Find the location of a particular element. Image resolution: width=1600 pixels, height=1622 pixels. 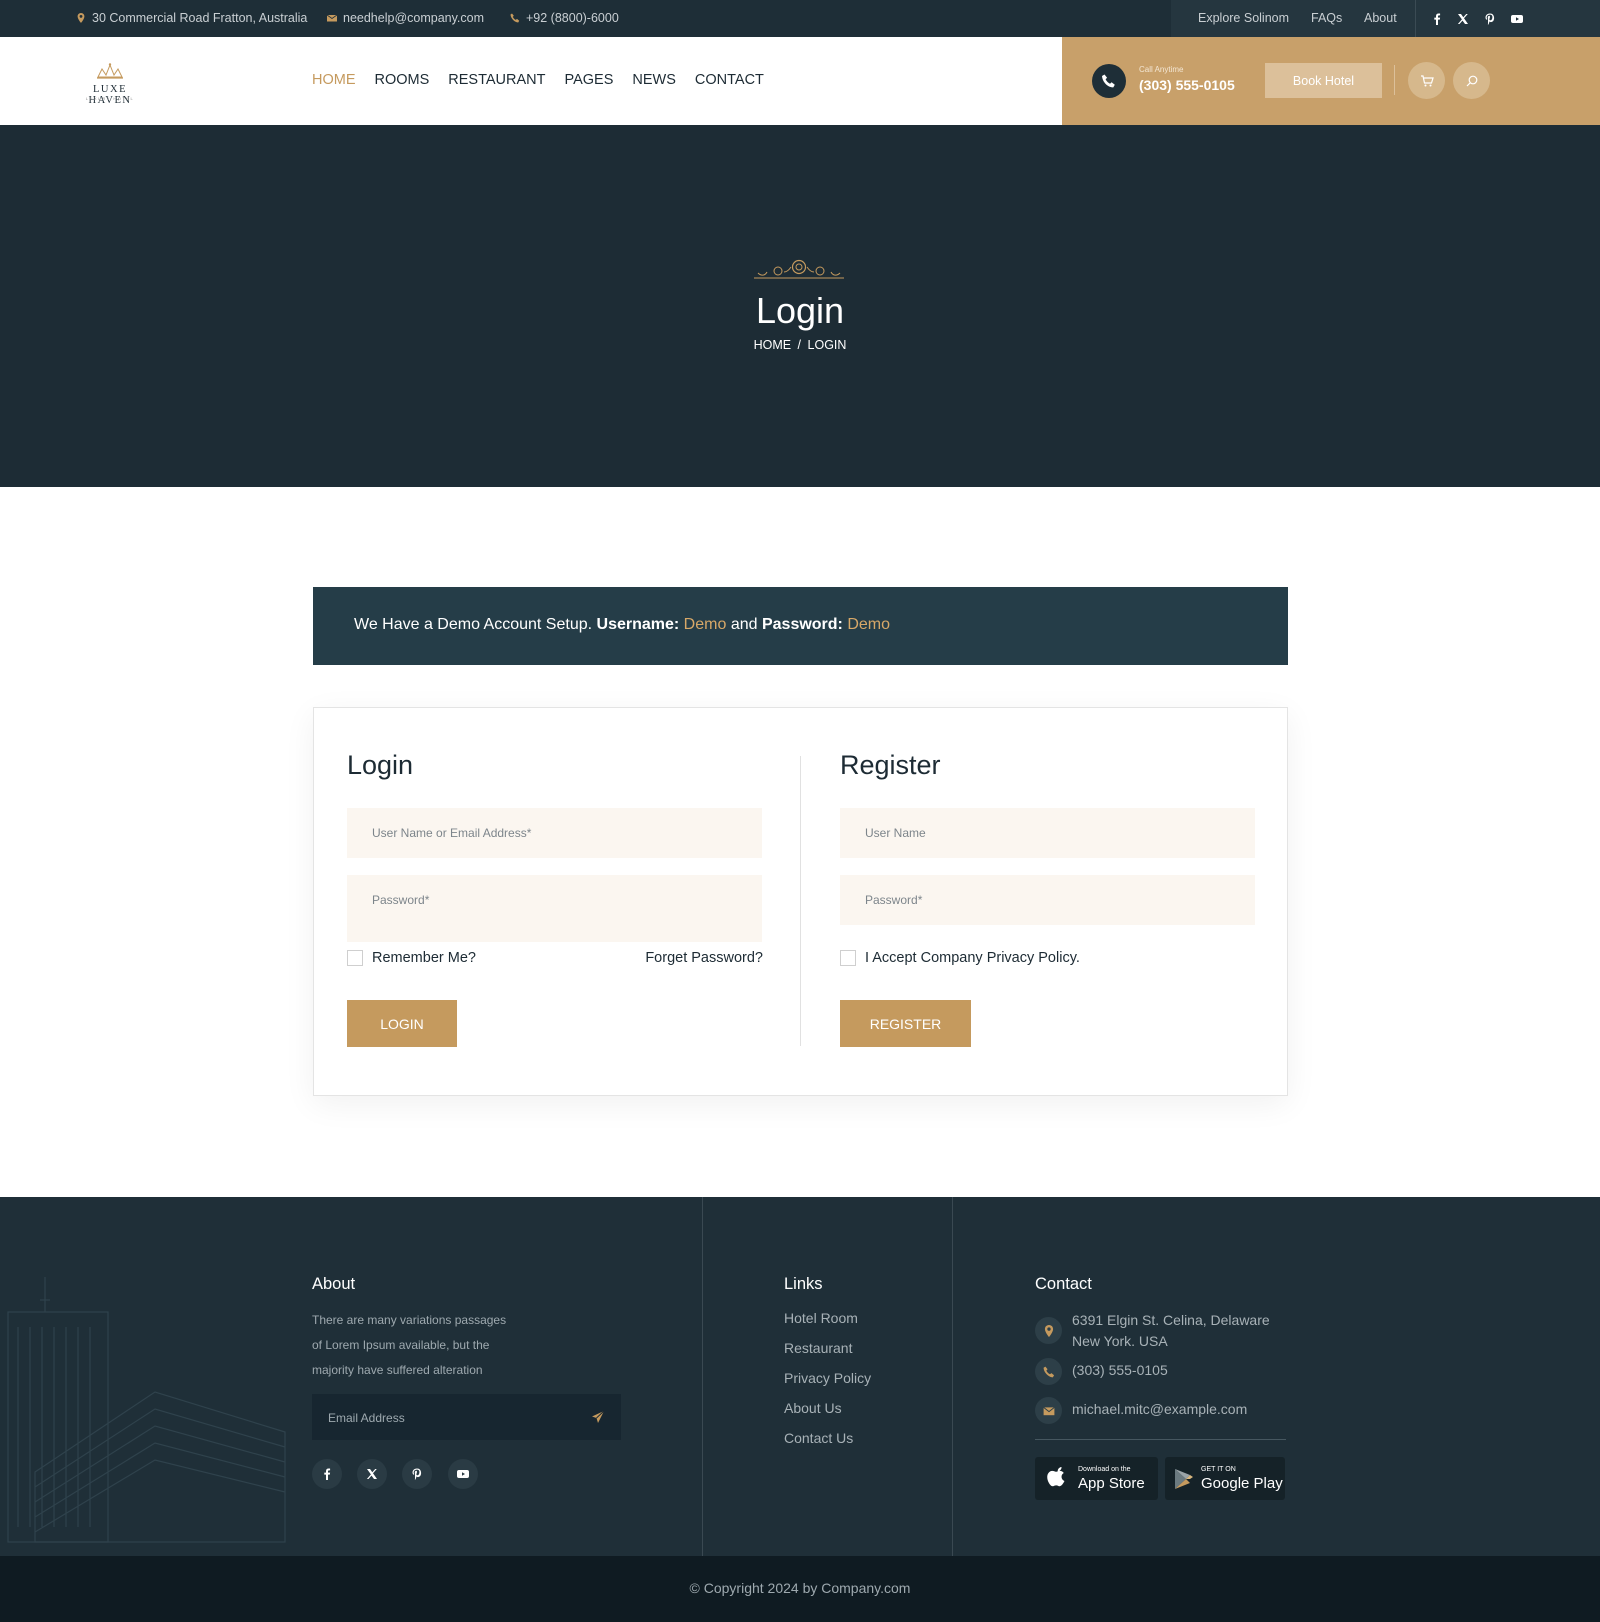

send-icon is located at coordinates (598, 1417).